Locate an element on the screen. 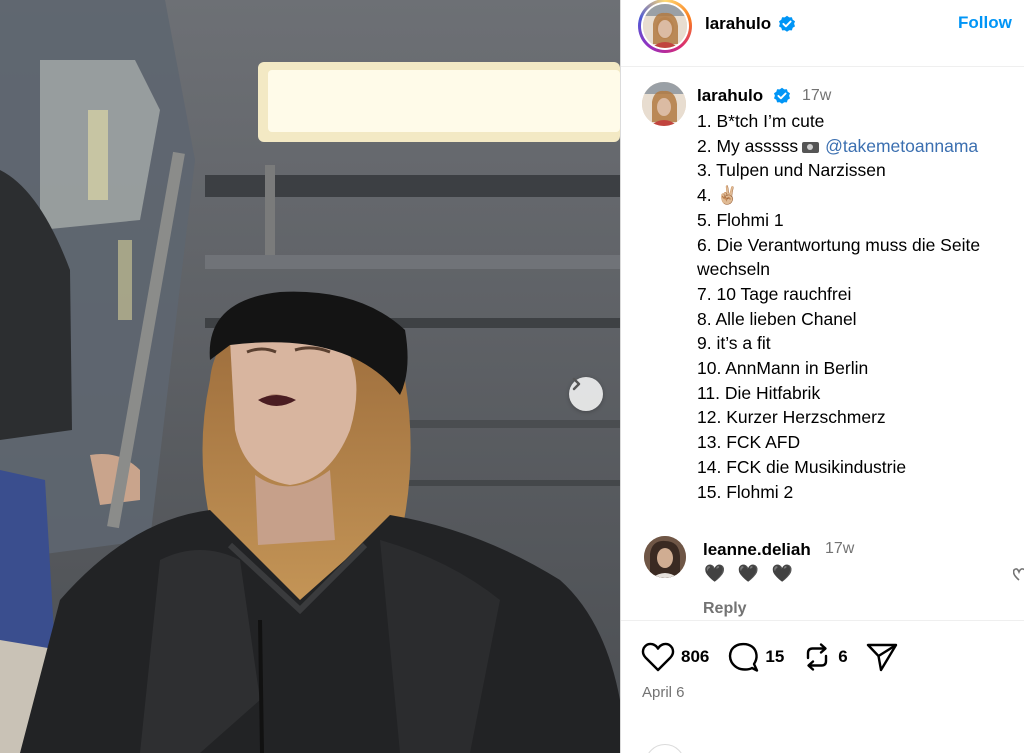 The image size is (1024, 753). caption-timestamp: 17w is located at coordinates (816, 96).